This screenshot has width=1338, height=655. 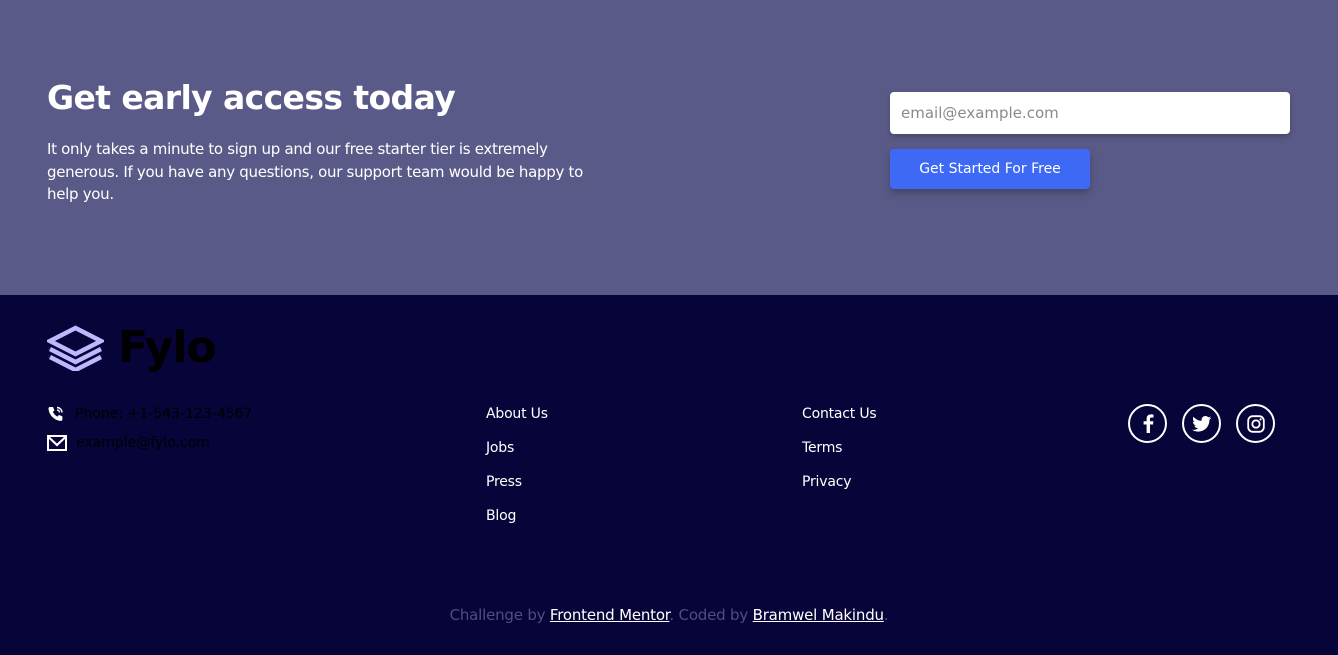 I want to click on cta-title: Get early access today, so click(x=251, y=97).